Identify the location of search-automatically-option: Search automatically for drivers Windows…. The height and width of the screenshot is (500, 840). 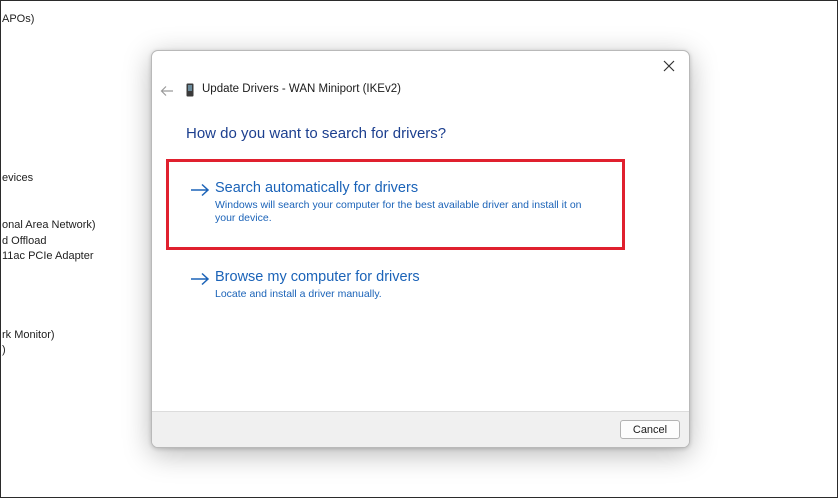
(405, 205).